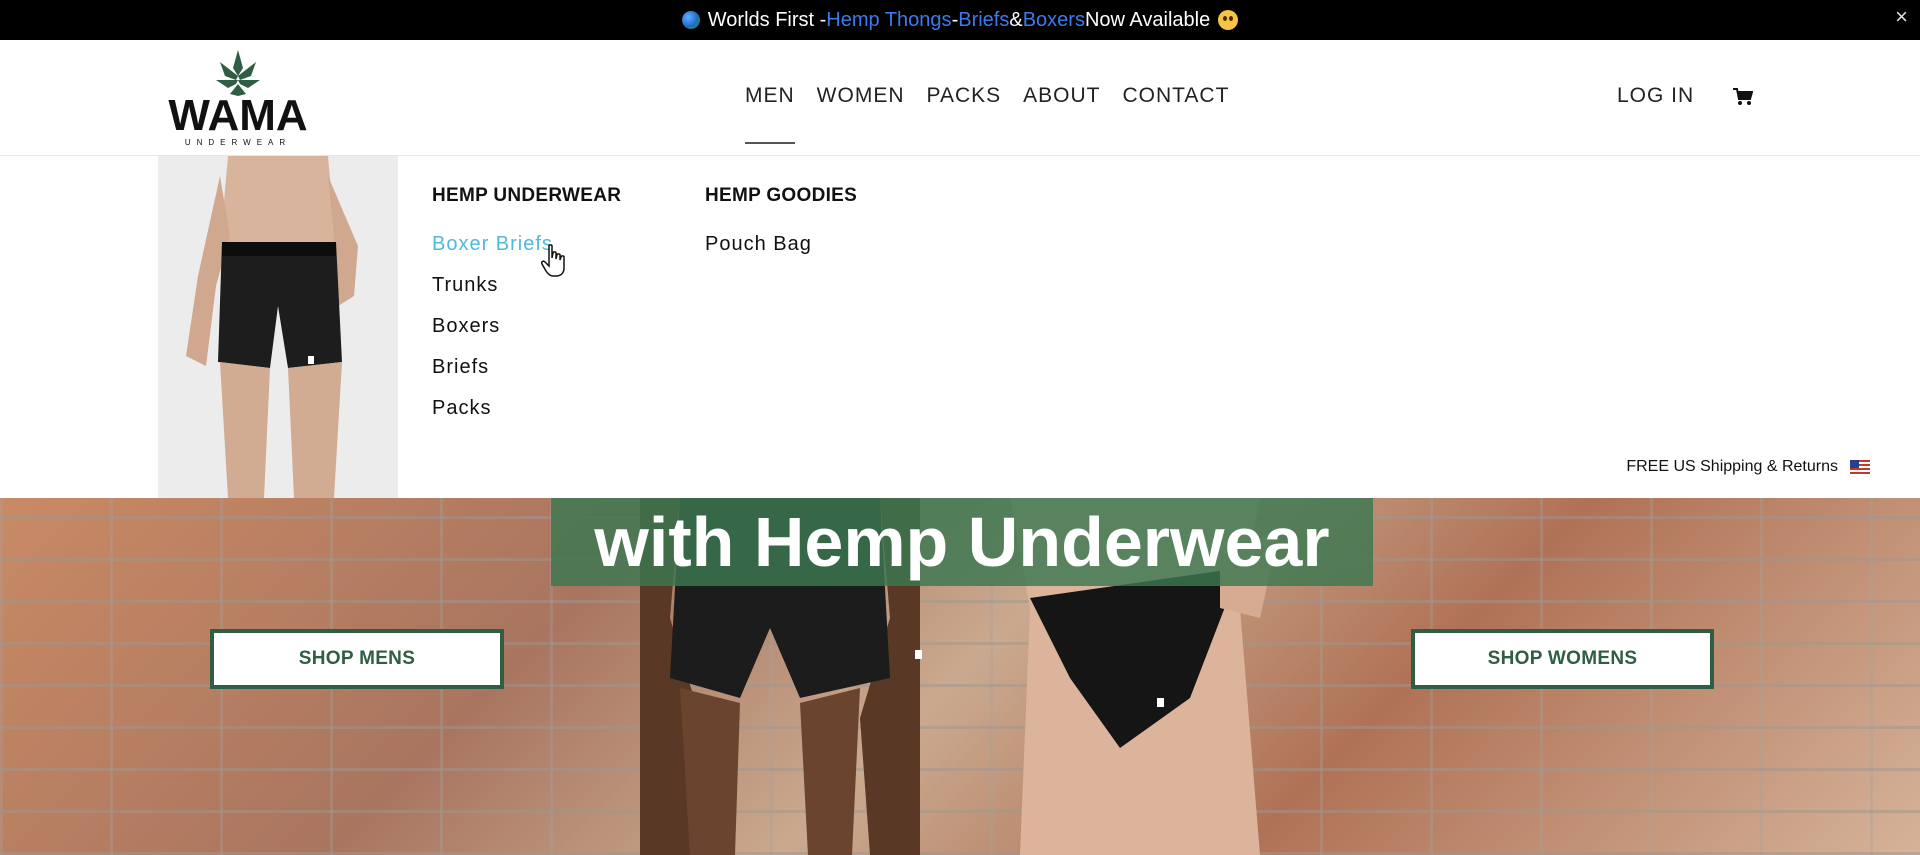 The width and height of the screenshot is (1920, 855). I want to click on shop-womens-button: SHOP WOMENS, so click(1562, 659).